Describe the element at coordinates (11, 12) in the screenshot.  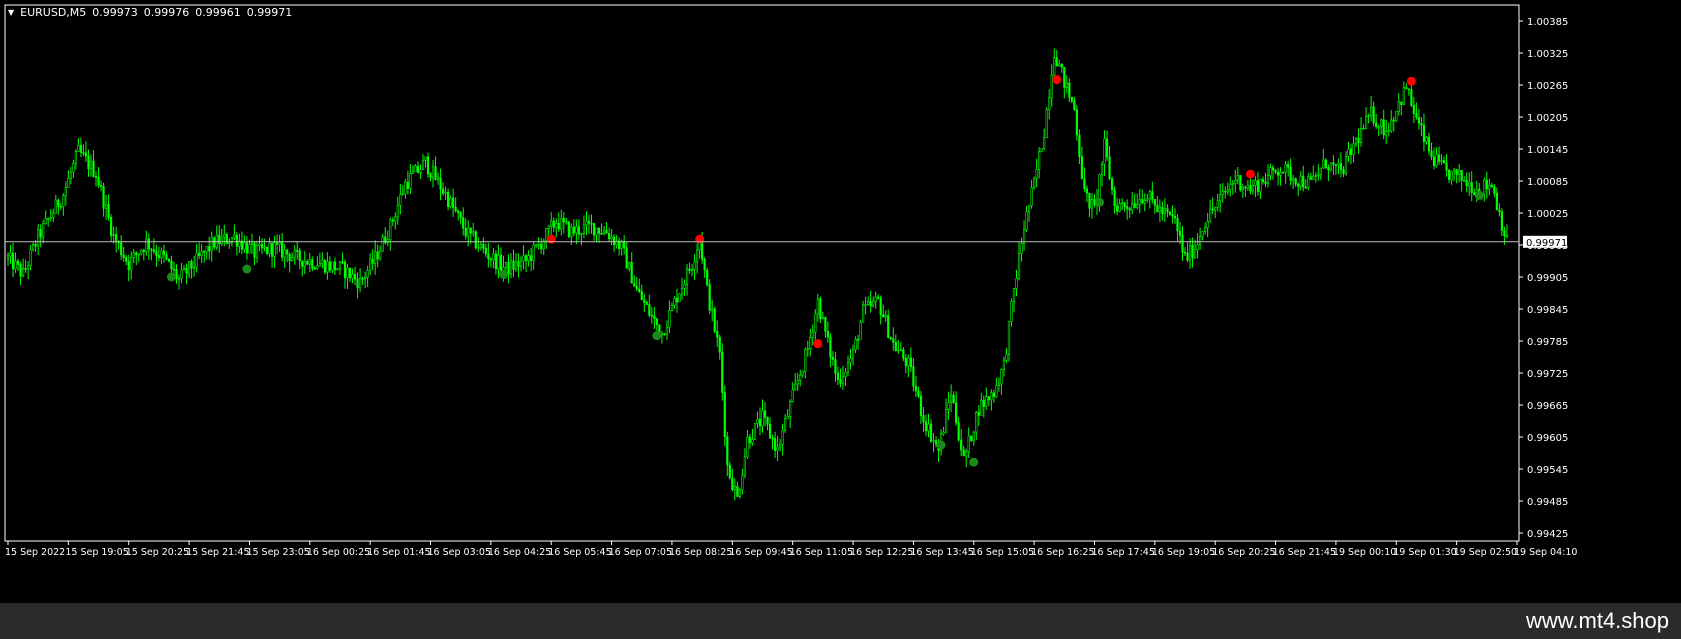
I see `dropdown-triangle-icon: ▼` at that location.